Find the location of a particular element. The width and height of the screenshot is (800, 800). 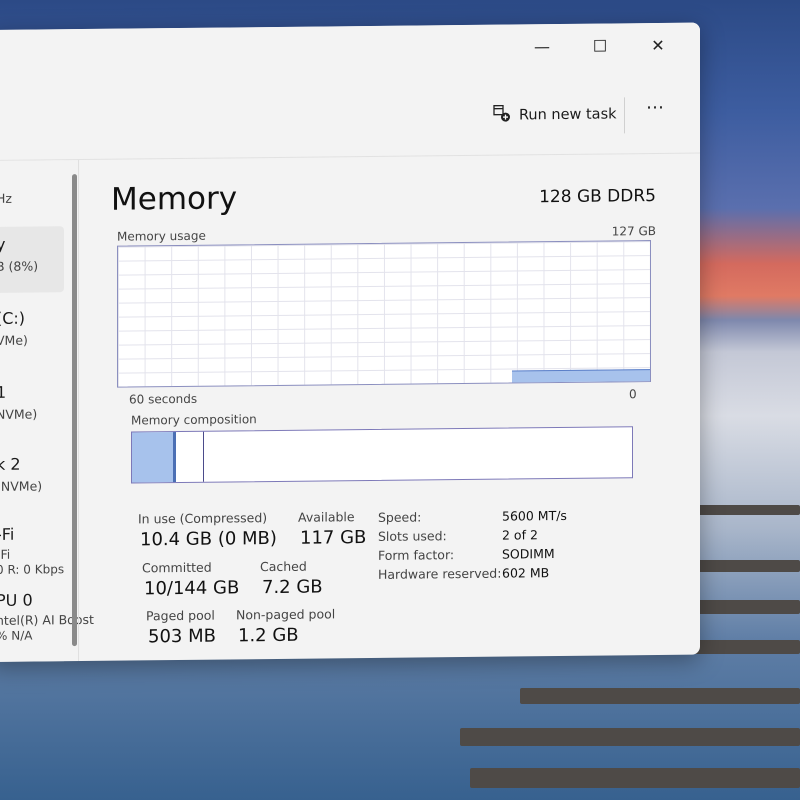

sidebar-item-subtitle: 0 R: 0 Kbps is located at coordinates (32, 569).